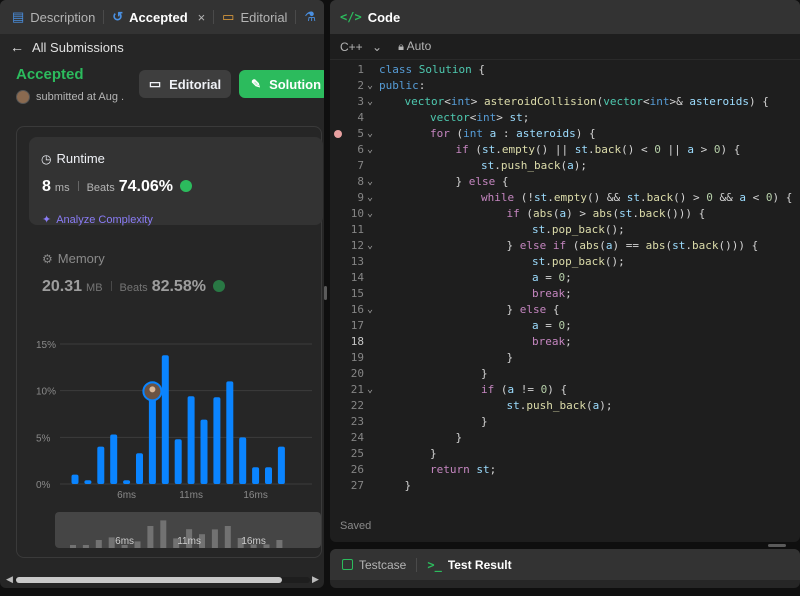 This screenshot has height=596, width=800. I want to click on mini-range-chart: 6ms 11ms 16ms, so click(188, 530).